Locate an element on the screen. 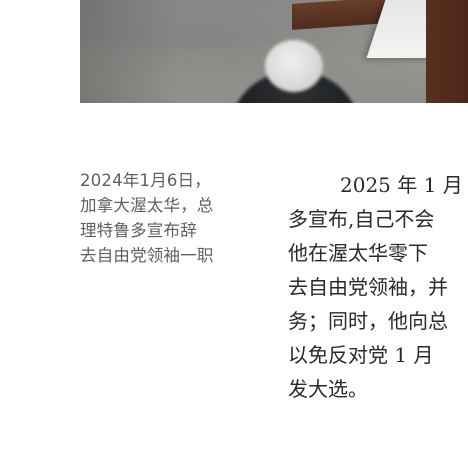  caption-line: 理特鲁多宣布辞 is located at coordinates (138, 230).